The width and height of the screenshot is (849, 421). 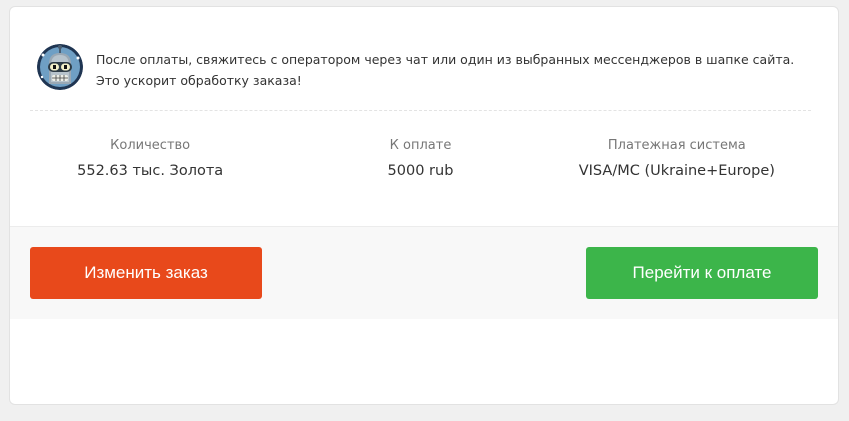 I want to click on summary-amount: К оплате 5000 rub, so click(x=420, y=159).